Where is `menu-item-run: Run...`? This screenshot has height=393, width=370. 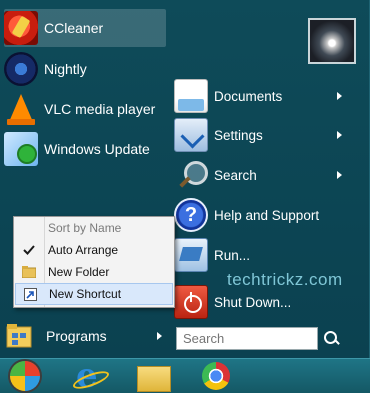
menu-item-run: Run... is located at coordinates (270, 255).